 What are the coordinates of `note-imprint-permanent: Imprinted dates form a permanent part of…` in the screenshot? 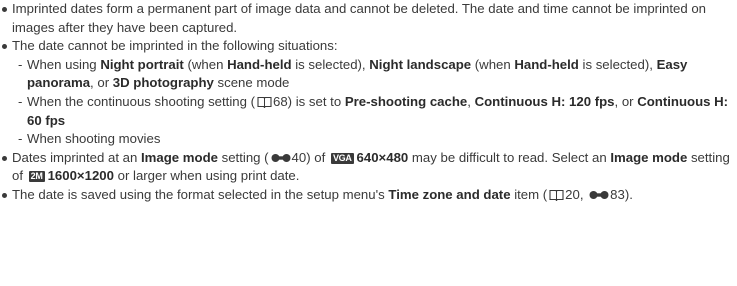 It's located at (368, 18).